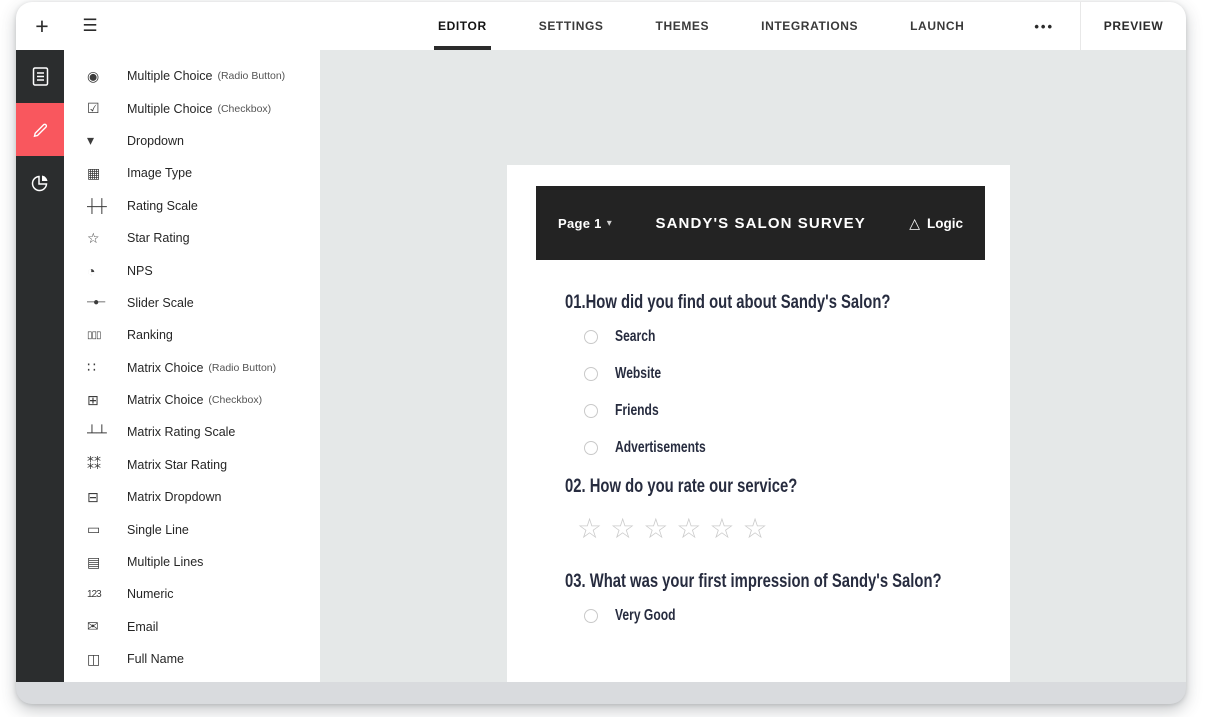 This screenshot has height=717, width=1205. I want to click on question-type-label: Multiple Lines, so click(165, 562).